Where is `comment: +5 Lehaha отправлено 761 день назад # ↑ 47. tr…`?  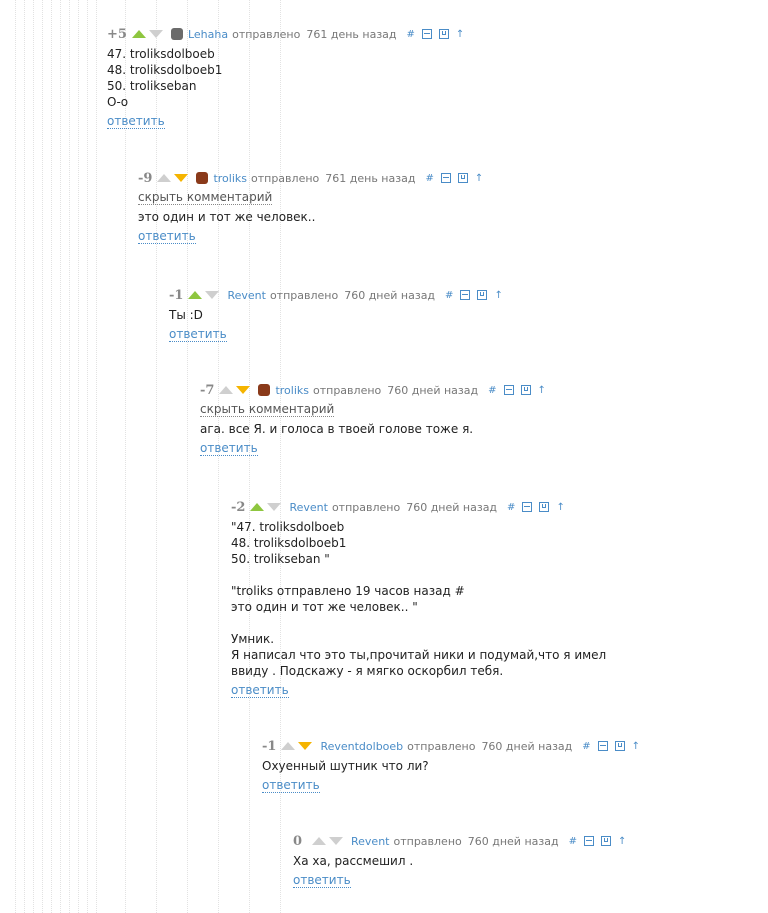 comment: +5 Lehaha отправлено 761 день назад # ↑ 47. tr… is located at coordinates (407, 77).